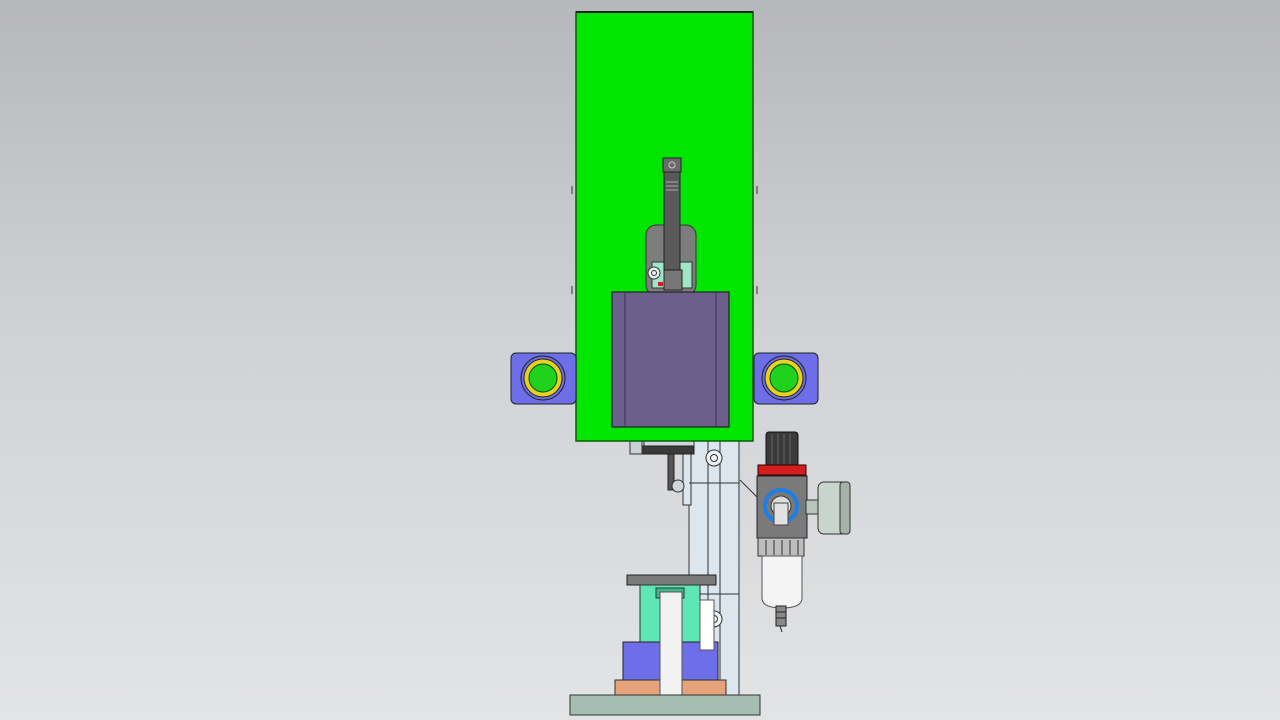  Describe the element at coordinates (670, 359) in the screenshot. I see `motor-housing` at that location.